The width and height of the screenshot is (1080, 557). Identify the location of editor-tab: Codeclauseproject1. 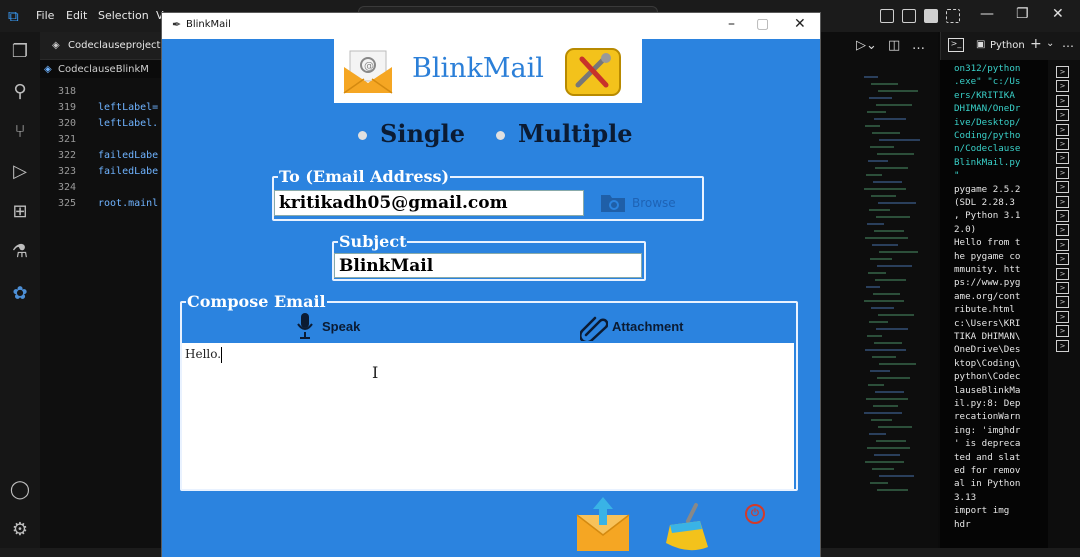
(117, 45).